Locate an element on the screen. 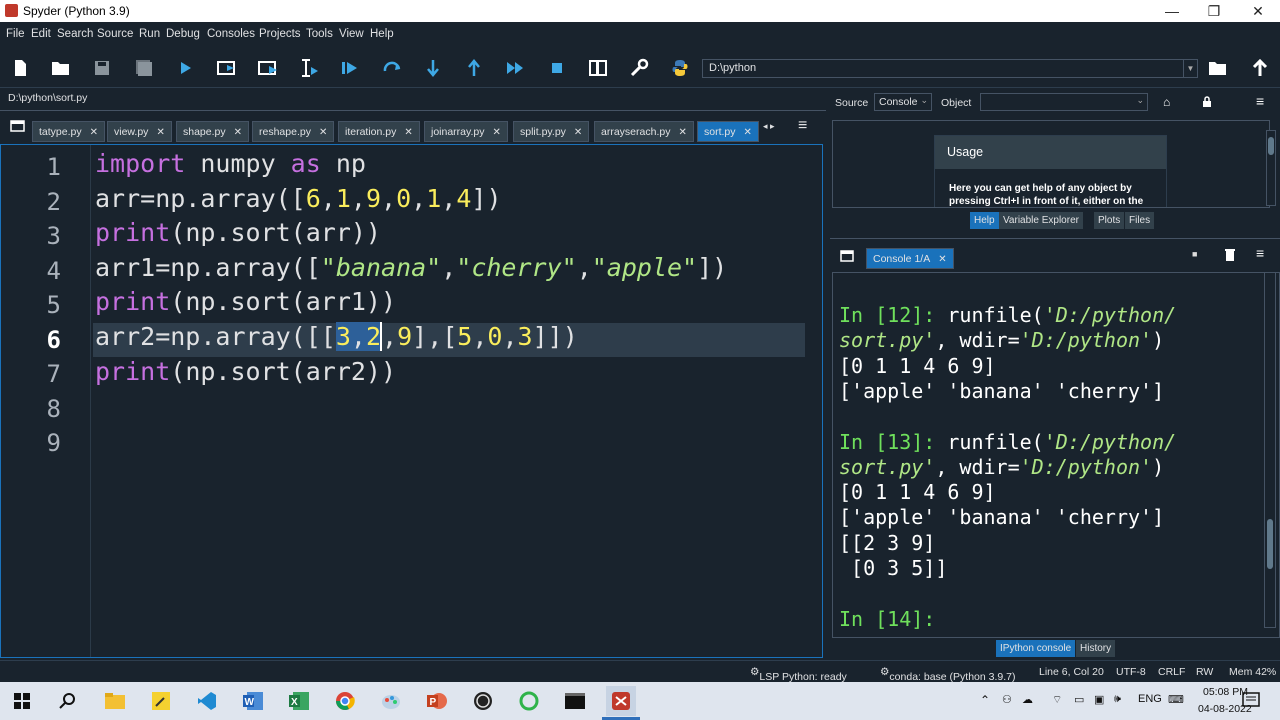  menu-debug: Debug is located at coordinates (183, 34).